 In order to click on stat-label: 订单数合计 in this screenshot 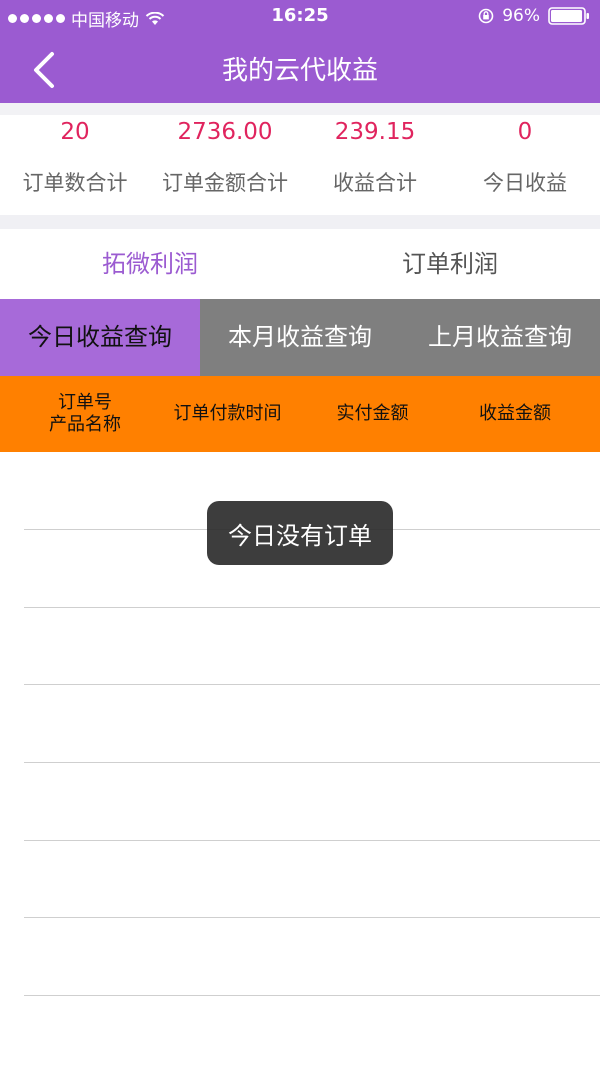, I will do `click(75, 183)`.